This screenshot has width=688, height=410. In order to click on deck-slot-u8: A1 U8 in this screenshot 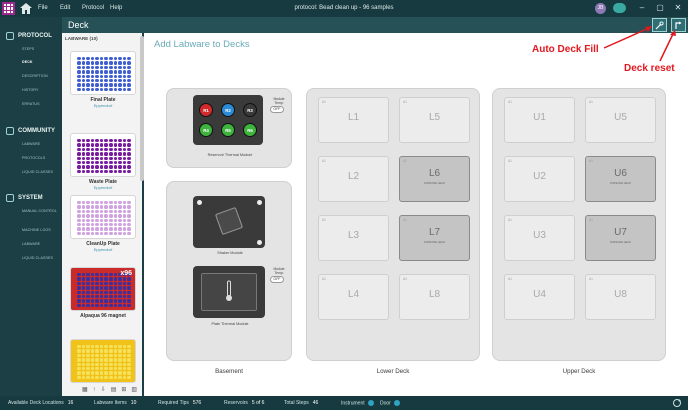, I will do `click(620, 297)`.